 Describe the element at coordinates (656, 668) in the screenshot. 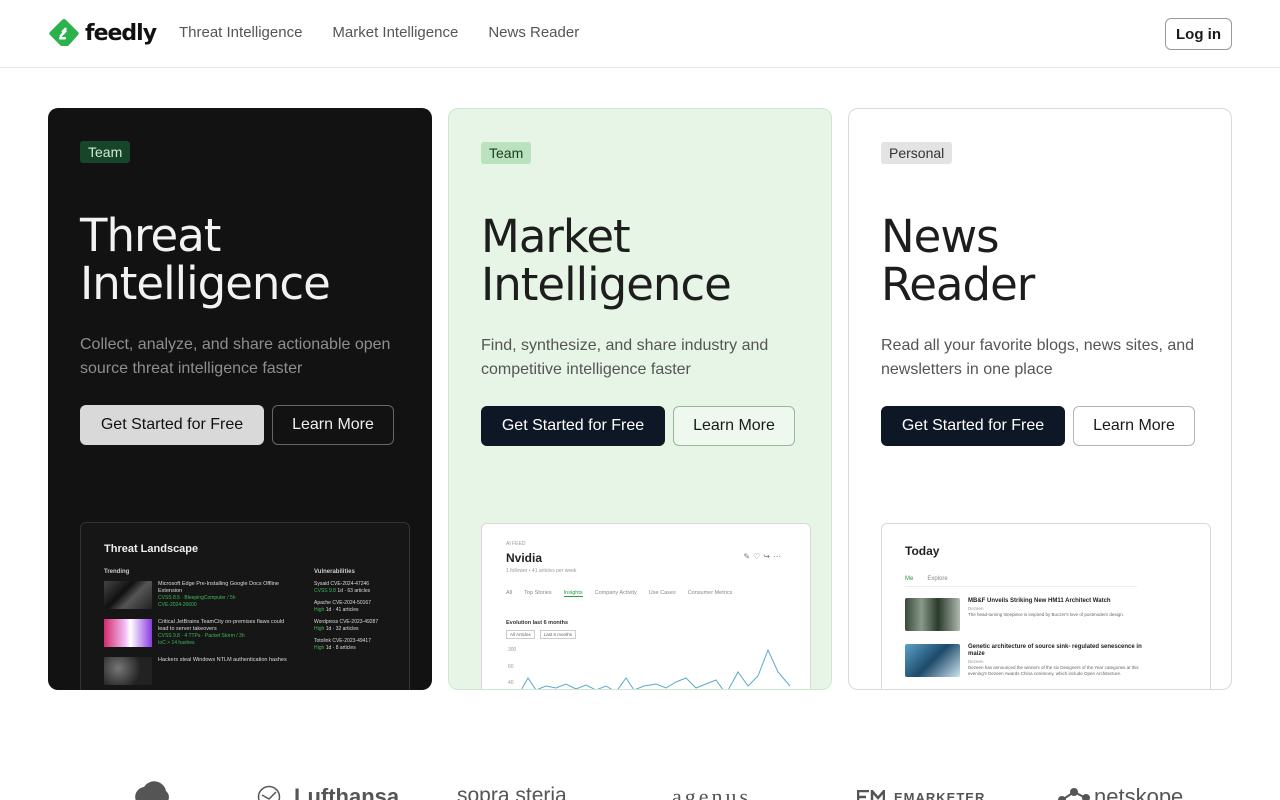

I see `trend-line` at that location.